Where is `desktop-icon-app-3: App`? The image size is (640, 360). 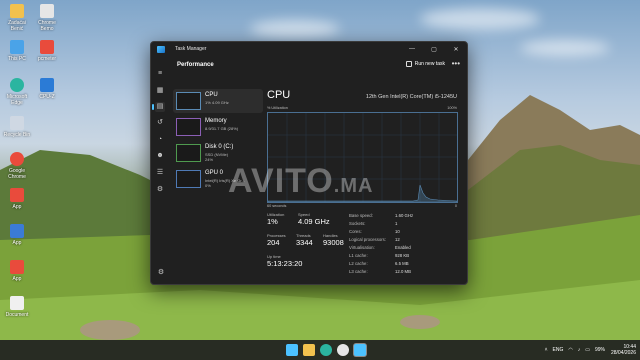
desktop-icon-app-3: App is located at coordinates (17, 271).